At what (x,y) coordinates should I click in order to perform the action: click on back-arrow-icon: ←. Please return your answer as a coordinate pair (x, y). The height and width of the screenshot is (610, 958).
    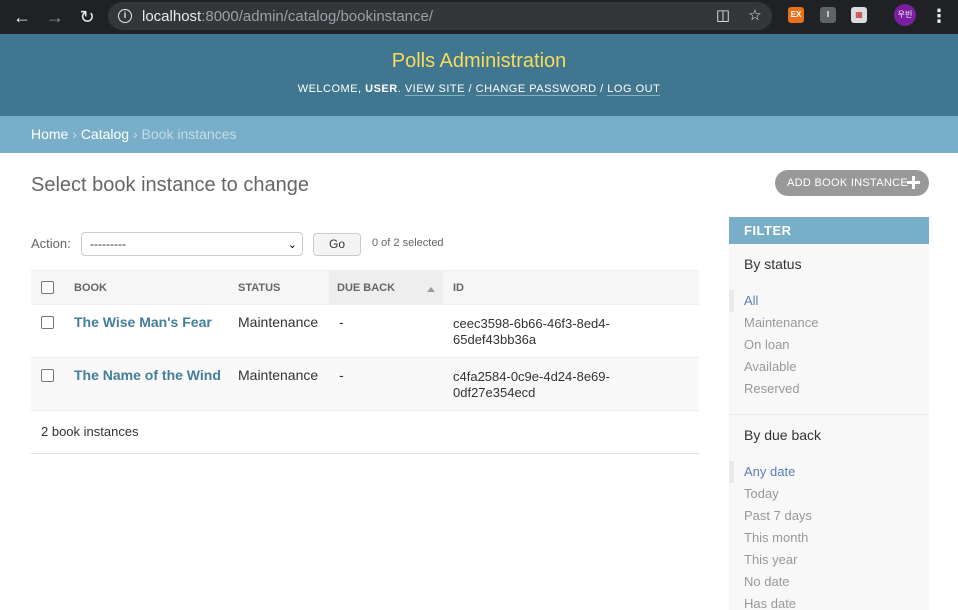
    Looking at the image, I should click on (22, 17).